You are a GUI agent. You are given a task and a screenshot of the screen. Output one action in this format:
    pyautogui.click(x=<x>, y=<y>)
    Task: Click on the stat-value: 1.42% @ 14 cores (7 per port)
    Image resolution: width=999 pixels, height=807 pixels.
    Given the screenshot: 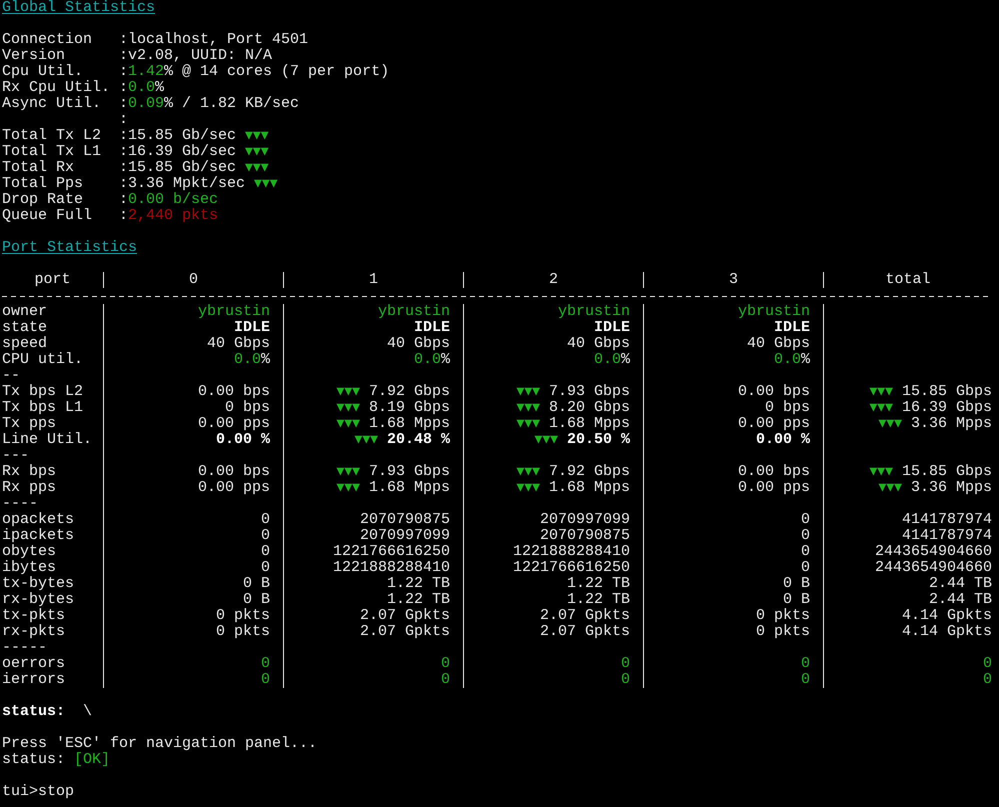 What is the action you would take?
    pyautogui.click(x=259, y=72)
    